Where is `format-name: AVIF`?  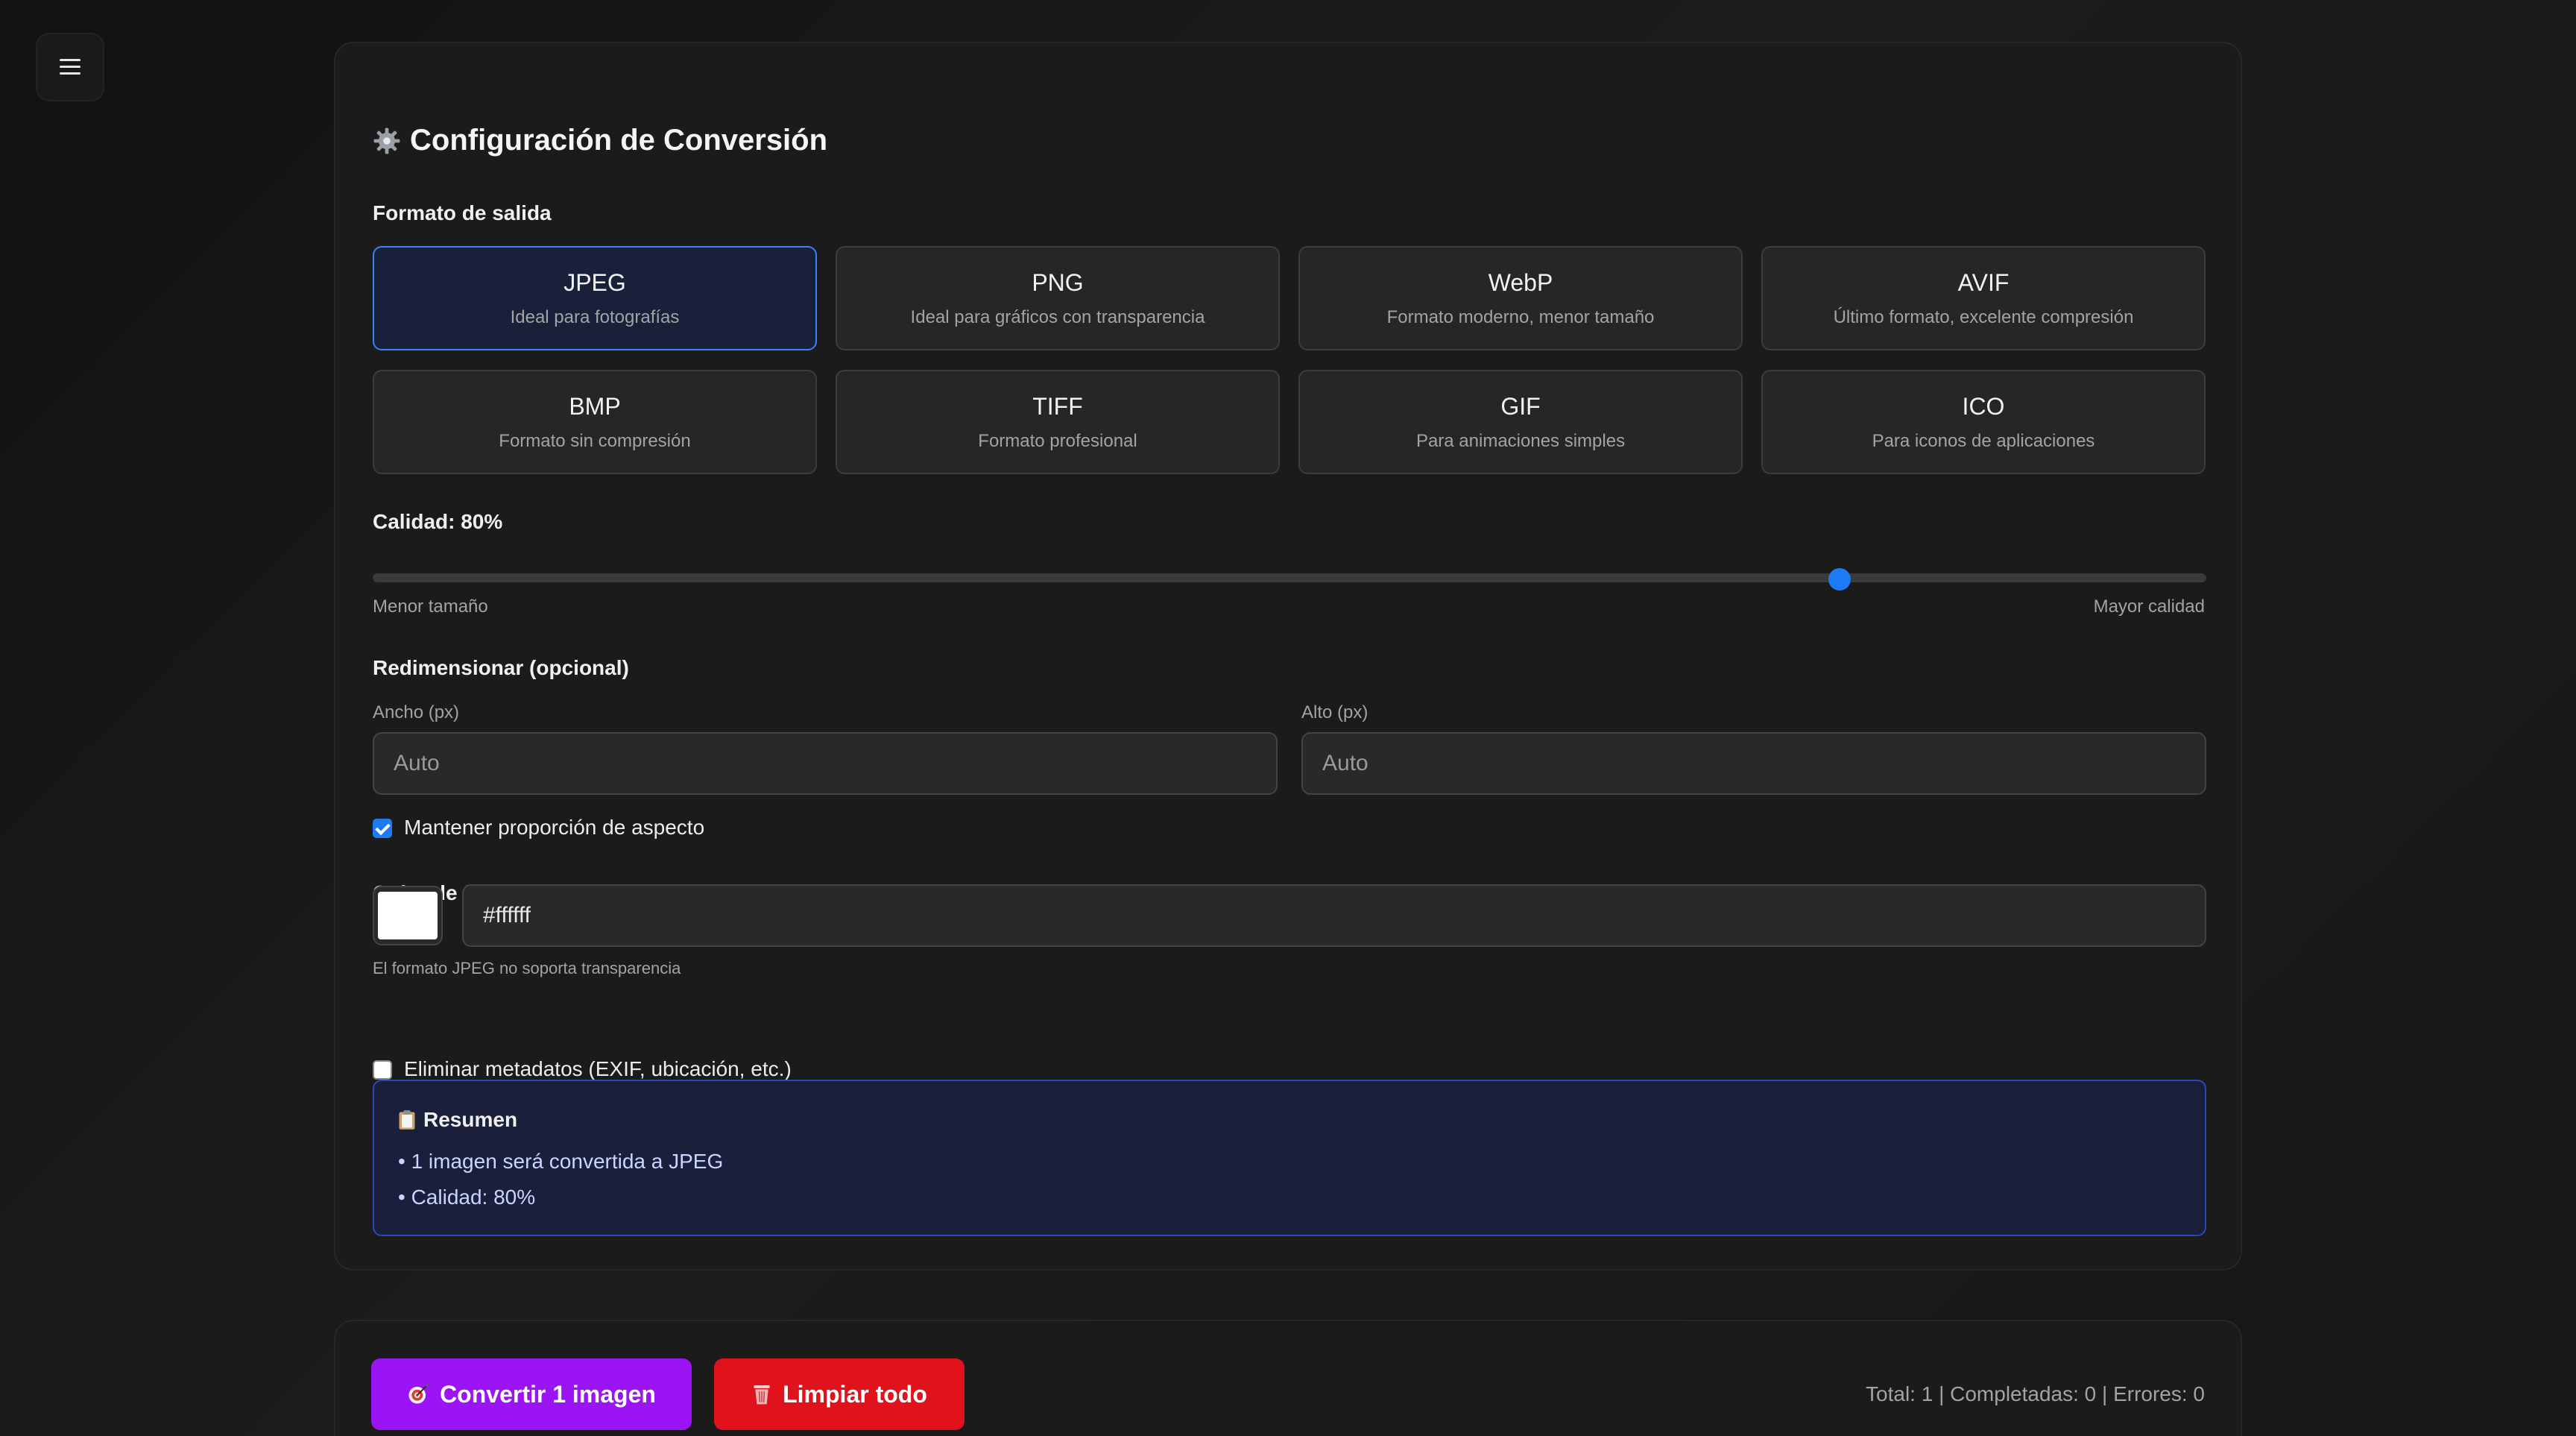
format-name: AVIF is located at coordinates (1983, 282).